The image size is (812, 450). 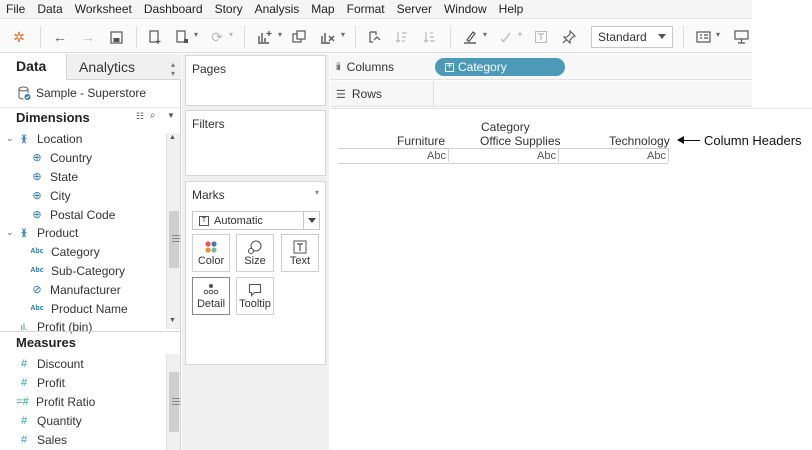 I want to click on pause-updates-icon, so click(x=182, y=37).